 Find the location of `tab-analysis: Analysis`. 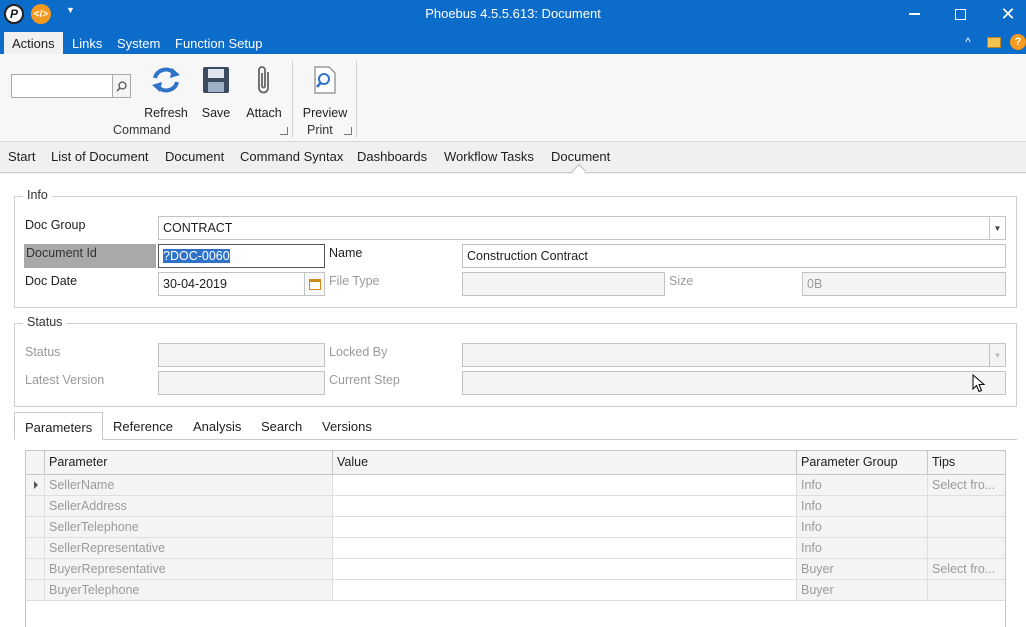

tab-analysis: Analysis is located at coordinates (217, 426).